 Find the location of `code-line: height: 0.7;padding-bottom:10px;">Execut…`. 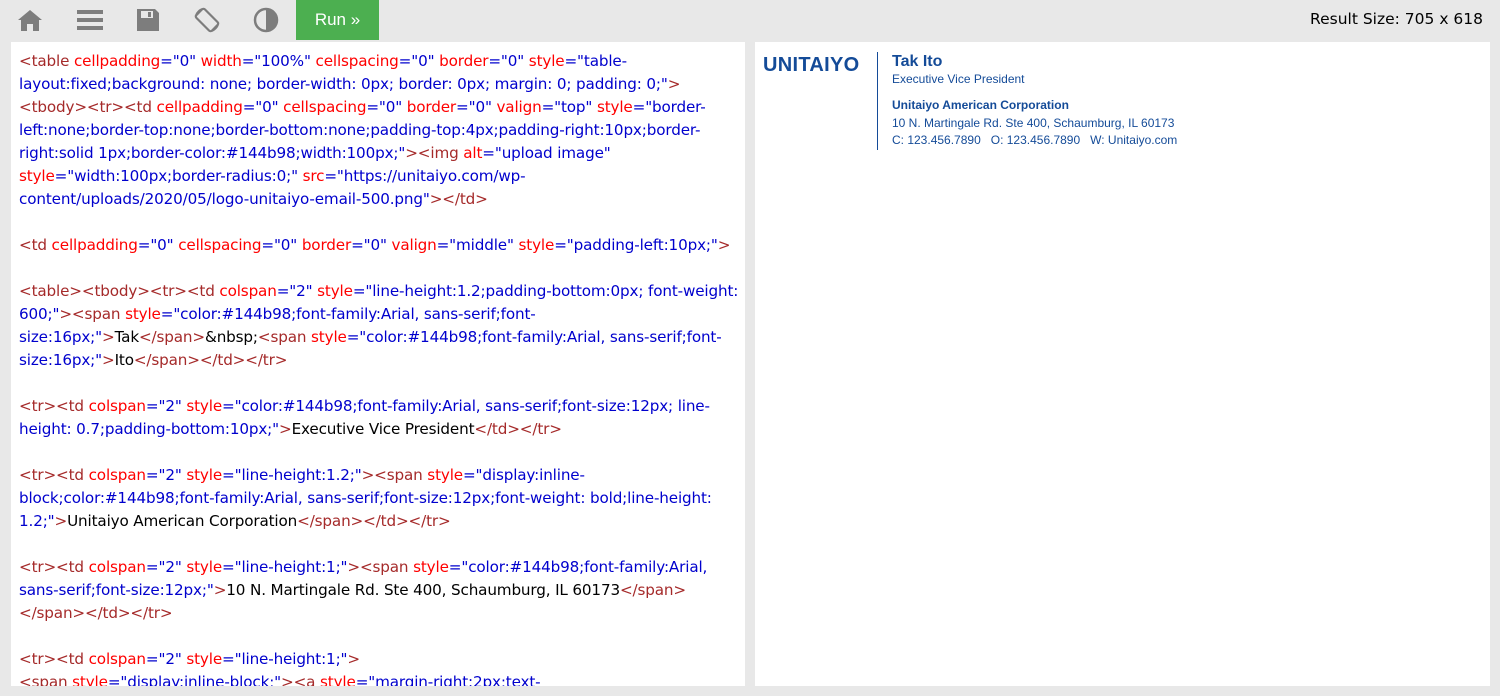

code-line: height: 0.7;padding-bottom:10px;">Execut… is located at coordinates (377, 429).